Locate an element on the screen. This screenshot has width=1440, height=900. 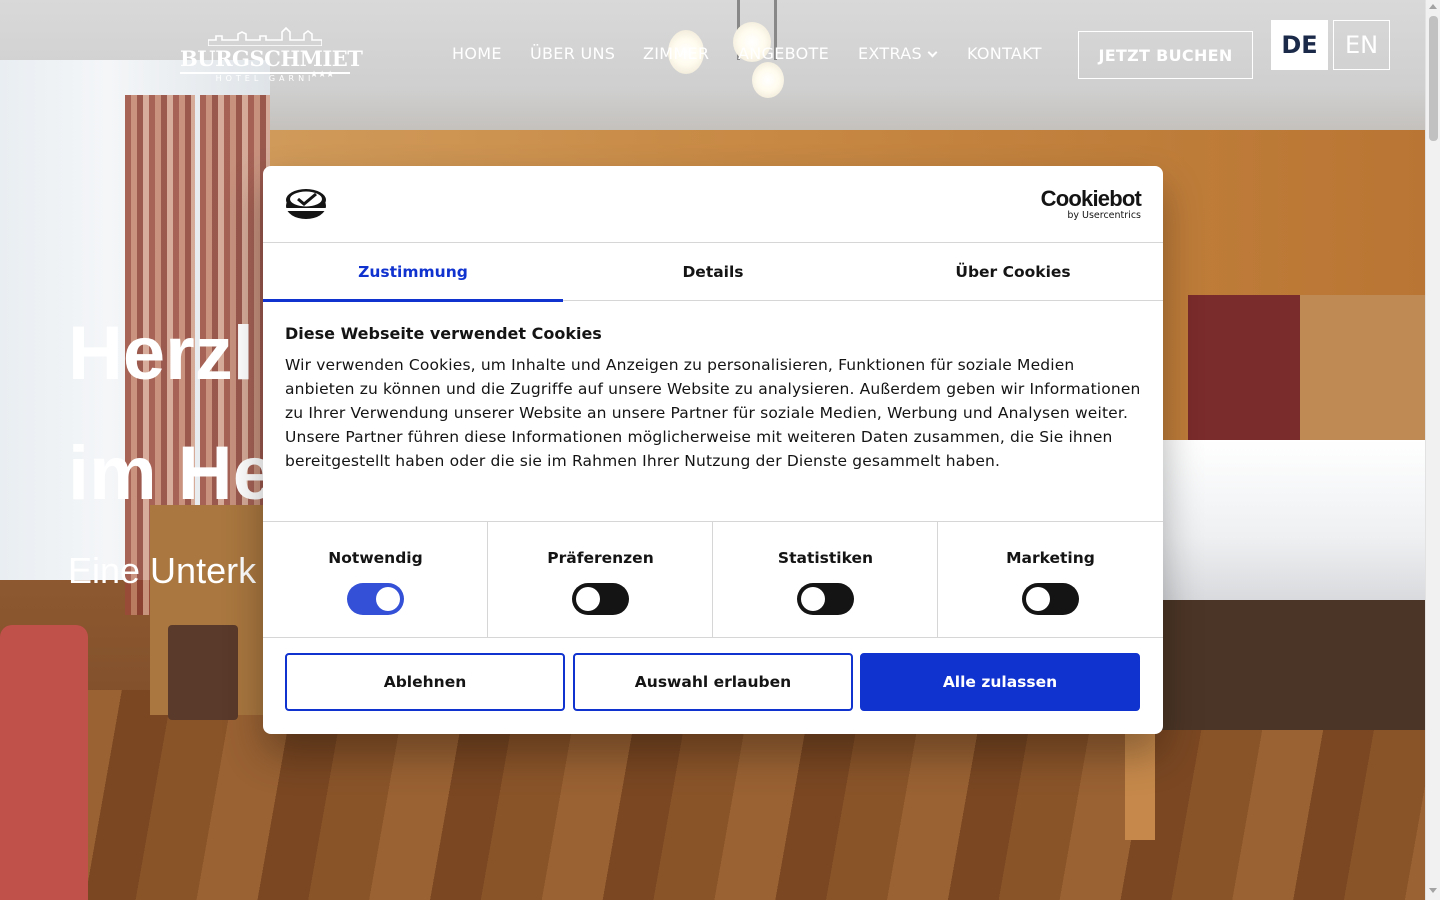
star-rating: ★★★ is located at coordinates (322, 75).